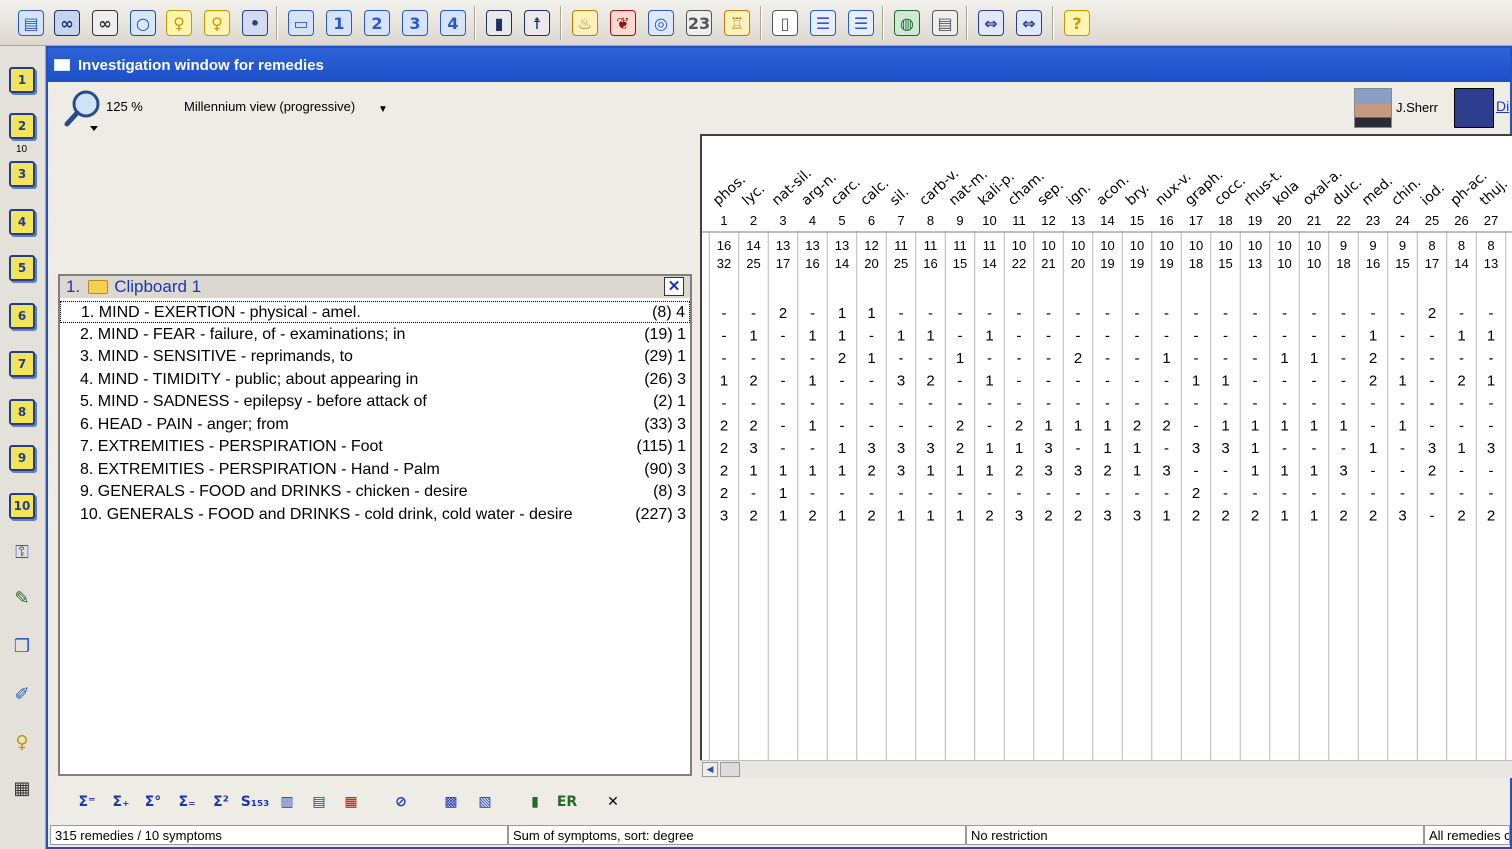  Describe the element at coordinates (661, 23) in the screenshot. I see `circle-button: ◎` at that location.